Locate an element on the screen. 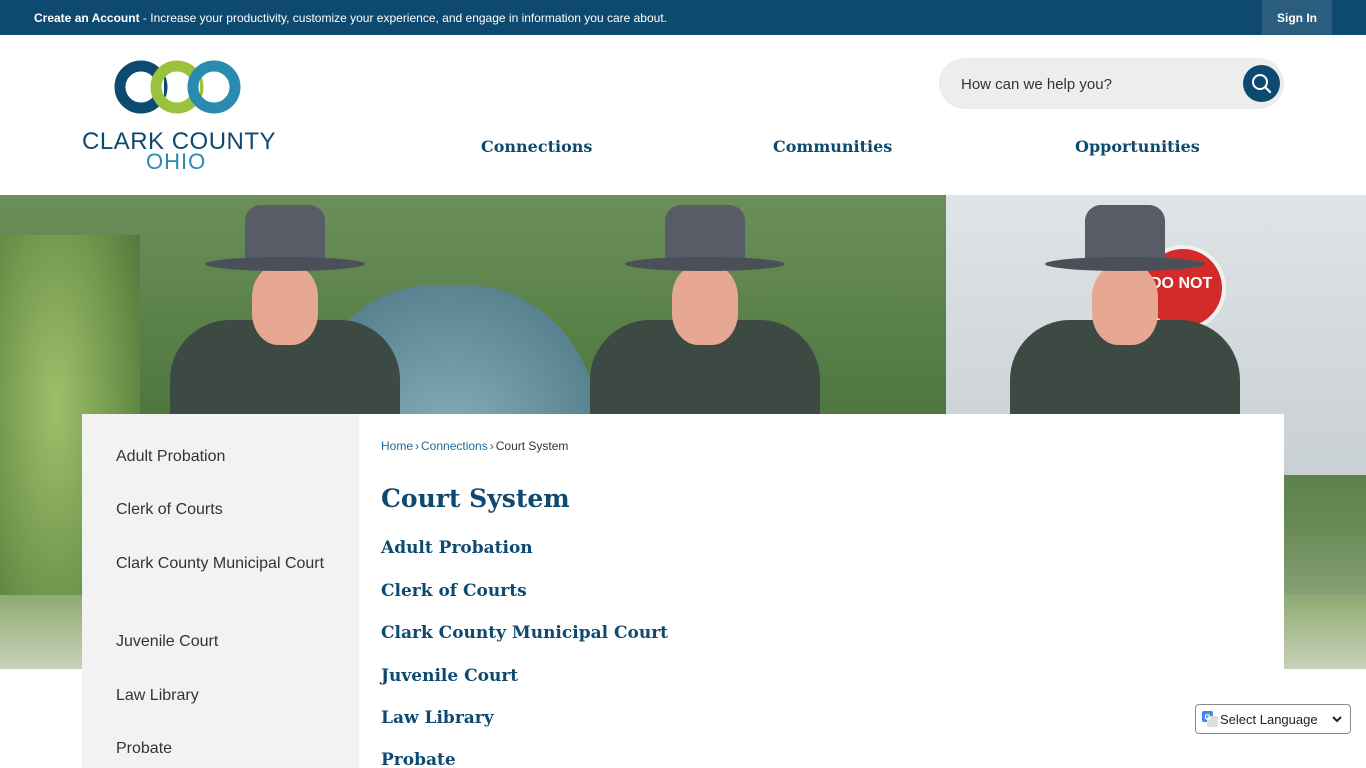  create-account-link: Create an Account is located at coordinates (87, 18).